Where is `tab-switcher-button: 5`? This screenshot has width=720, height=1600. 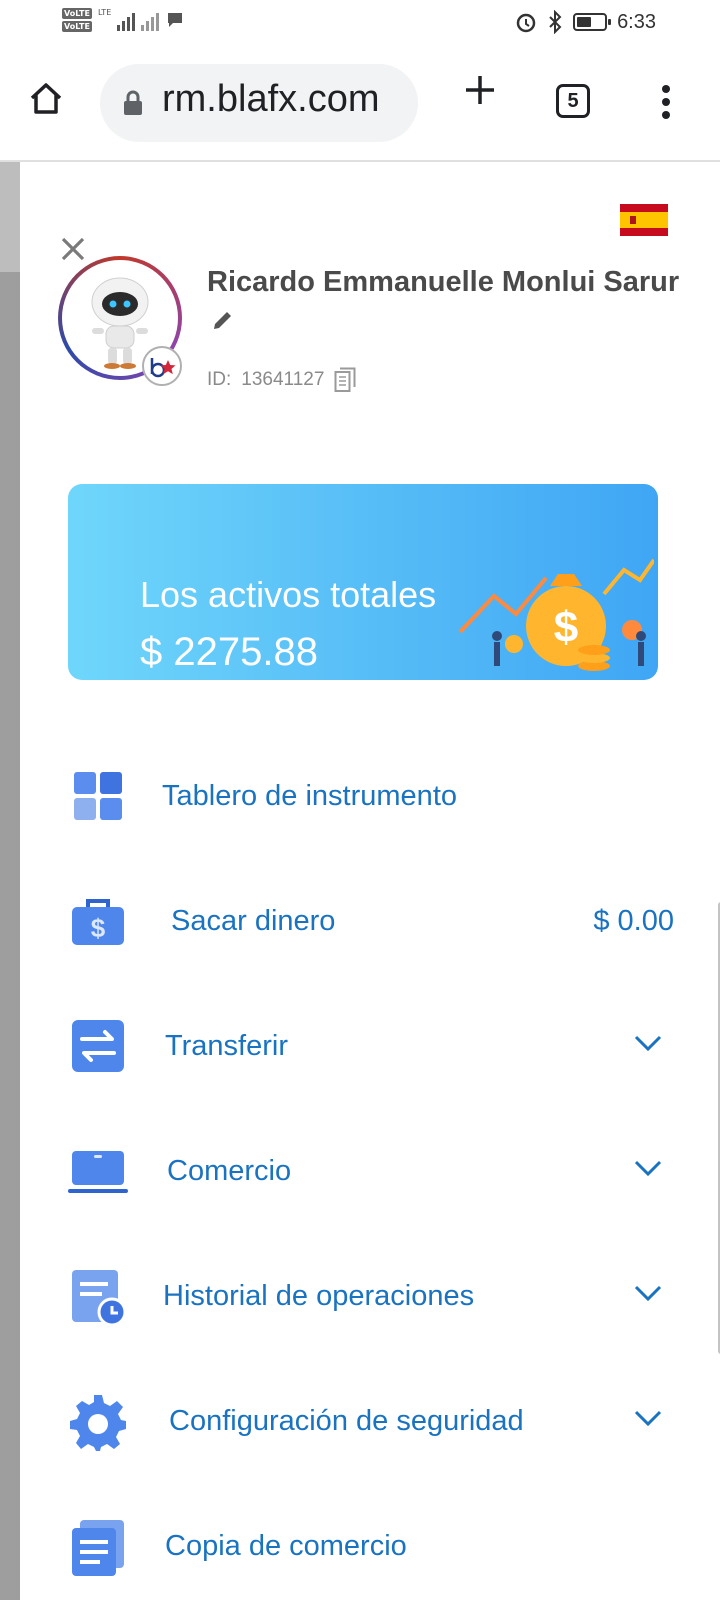
tab-switcher-button: 5 is located at coordinates (573, 101).